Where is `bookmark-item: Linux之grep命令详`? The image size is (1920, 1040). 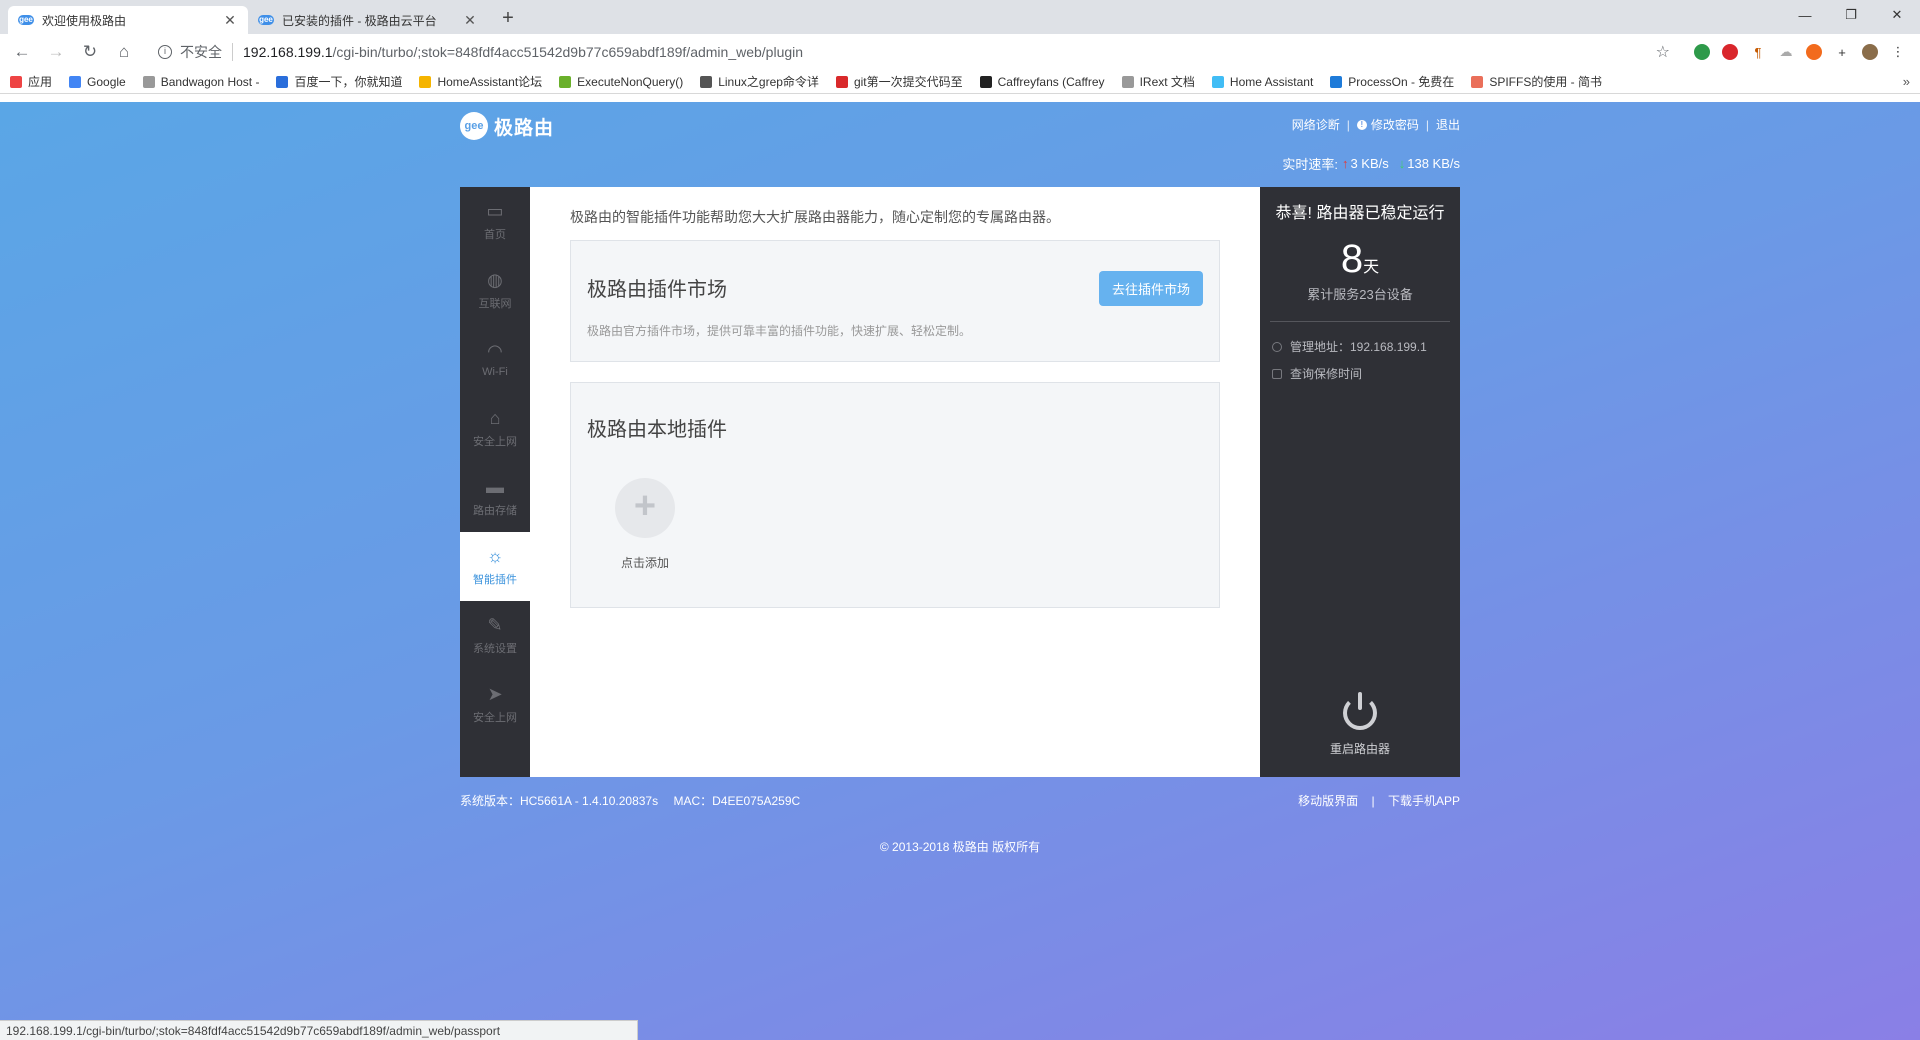
bookmark-item: Linux之grep命令详 is located at coordinates (759, 81).